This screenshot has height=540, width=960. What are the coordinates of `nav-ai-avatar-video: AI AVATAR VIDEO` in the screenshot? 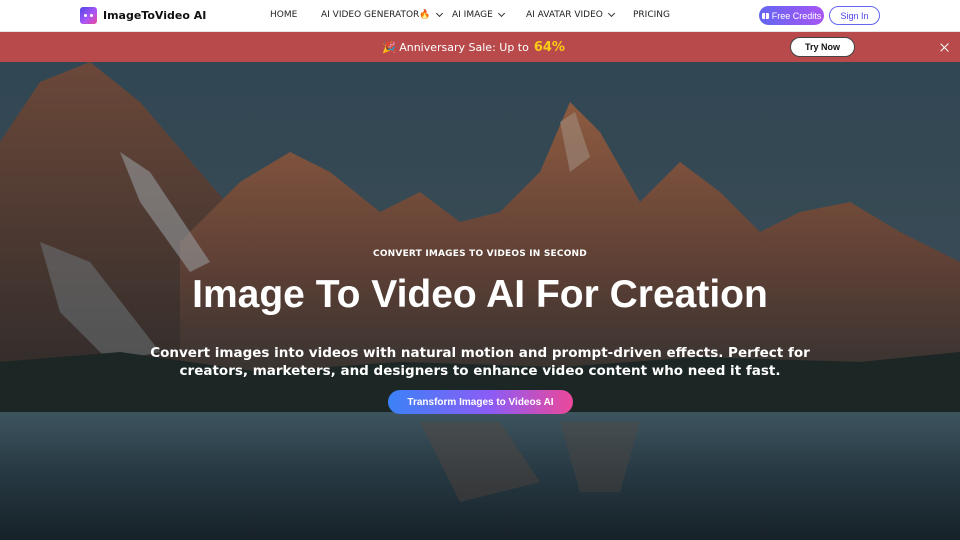 It's located at (570, 14).